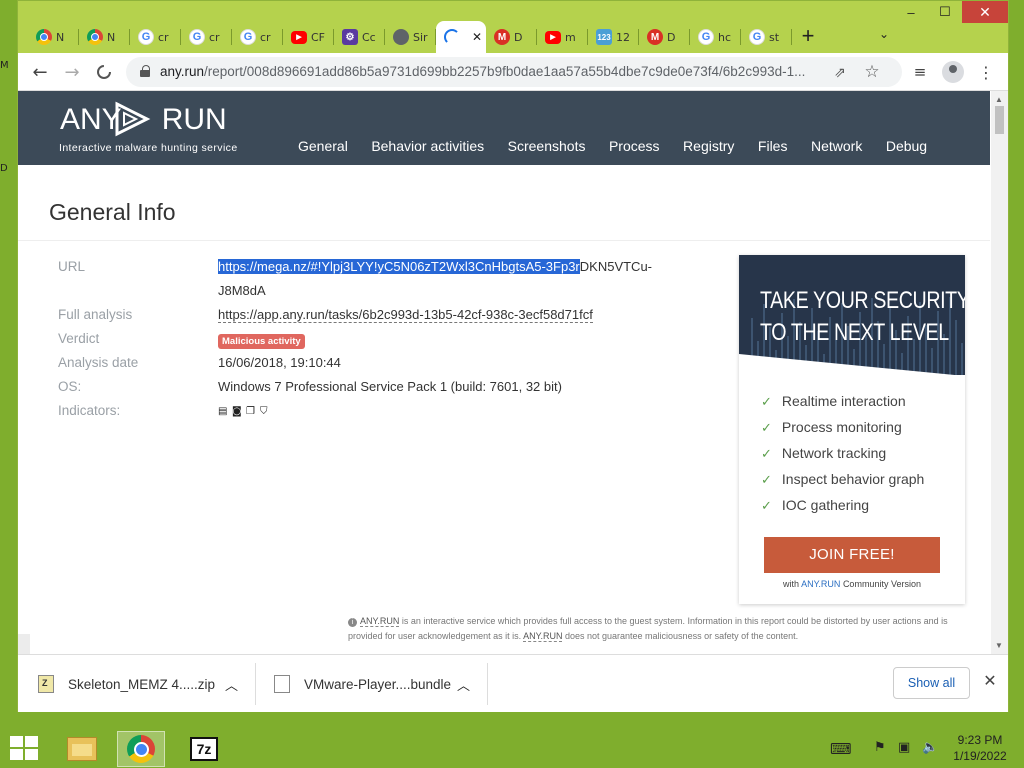 The height and width of the screenshot is (768, 1024). What do you see at coordinates (808, 37) in the screenshot?
I see `new-tab-button: +` at bounding box center [808, 37].